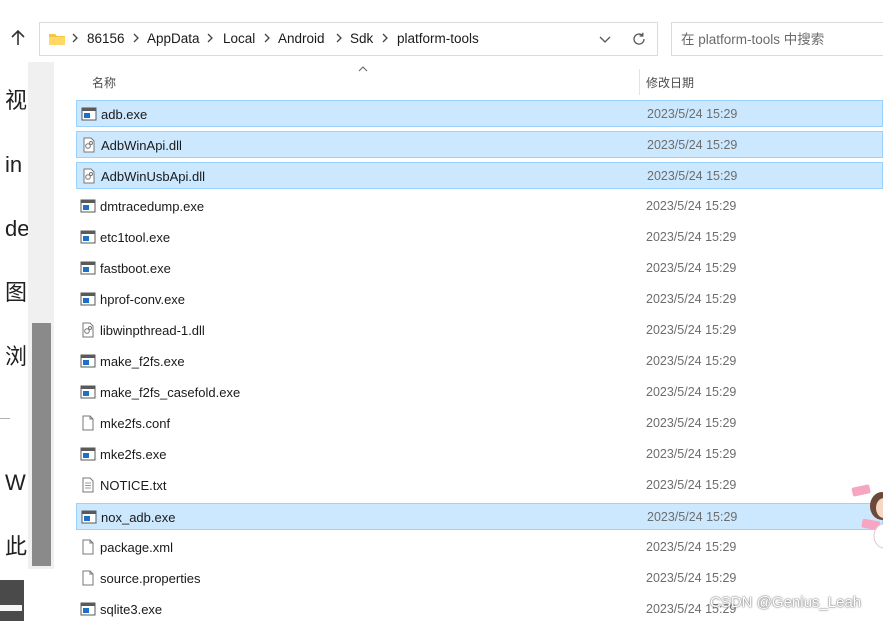  Describe the element at coordinates (639, 82) in the screenshot. I see `column-separator` at that location.